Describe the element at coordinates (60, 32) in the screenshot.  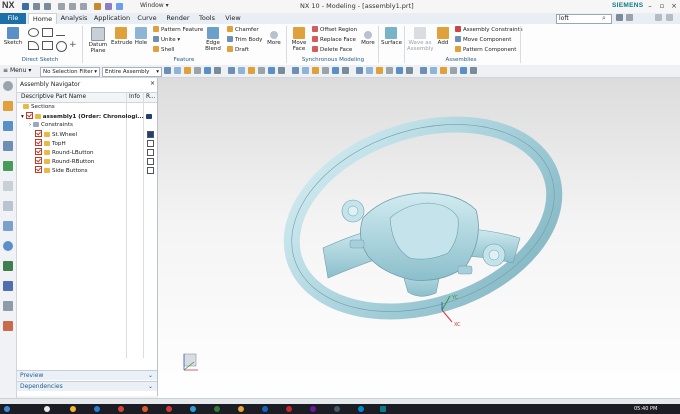
I see `line-icon` at that location.